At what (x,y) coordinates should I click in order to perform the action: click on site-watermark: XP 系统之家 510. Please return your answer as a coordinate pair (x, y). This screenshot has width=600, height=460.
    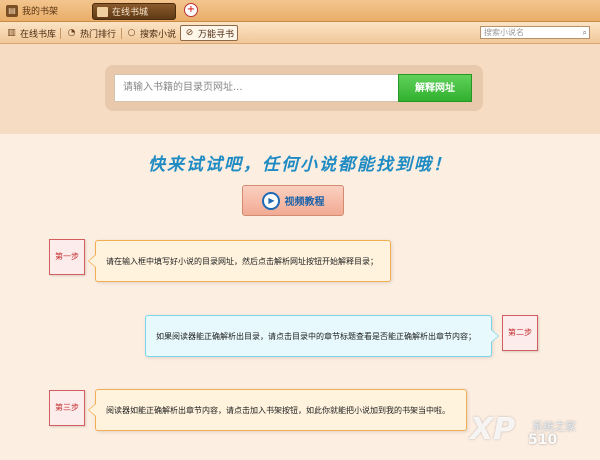
    Looking at the image, I should click on (533, 434).